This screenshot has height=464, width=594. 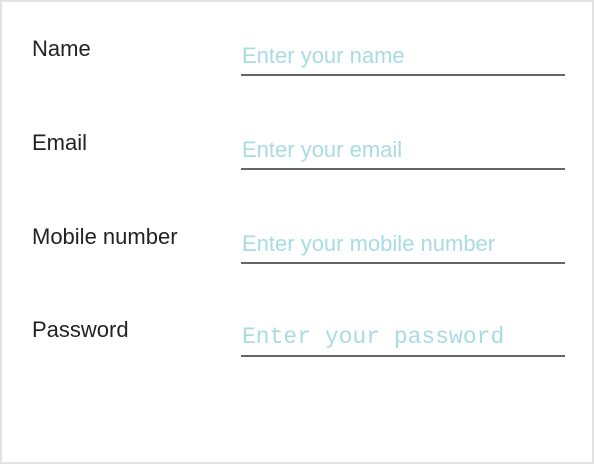 I want to click on mobile-label: Mobile number, so click(x=105, y=236).